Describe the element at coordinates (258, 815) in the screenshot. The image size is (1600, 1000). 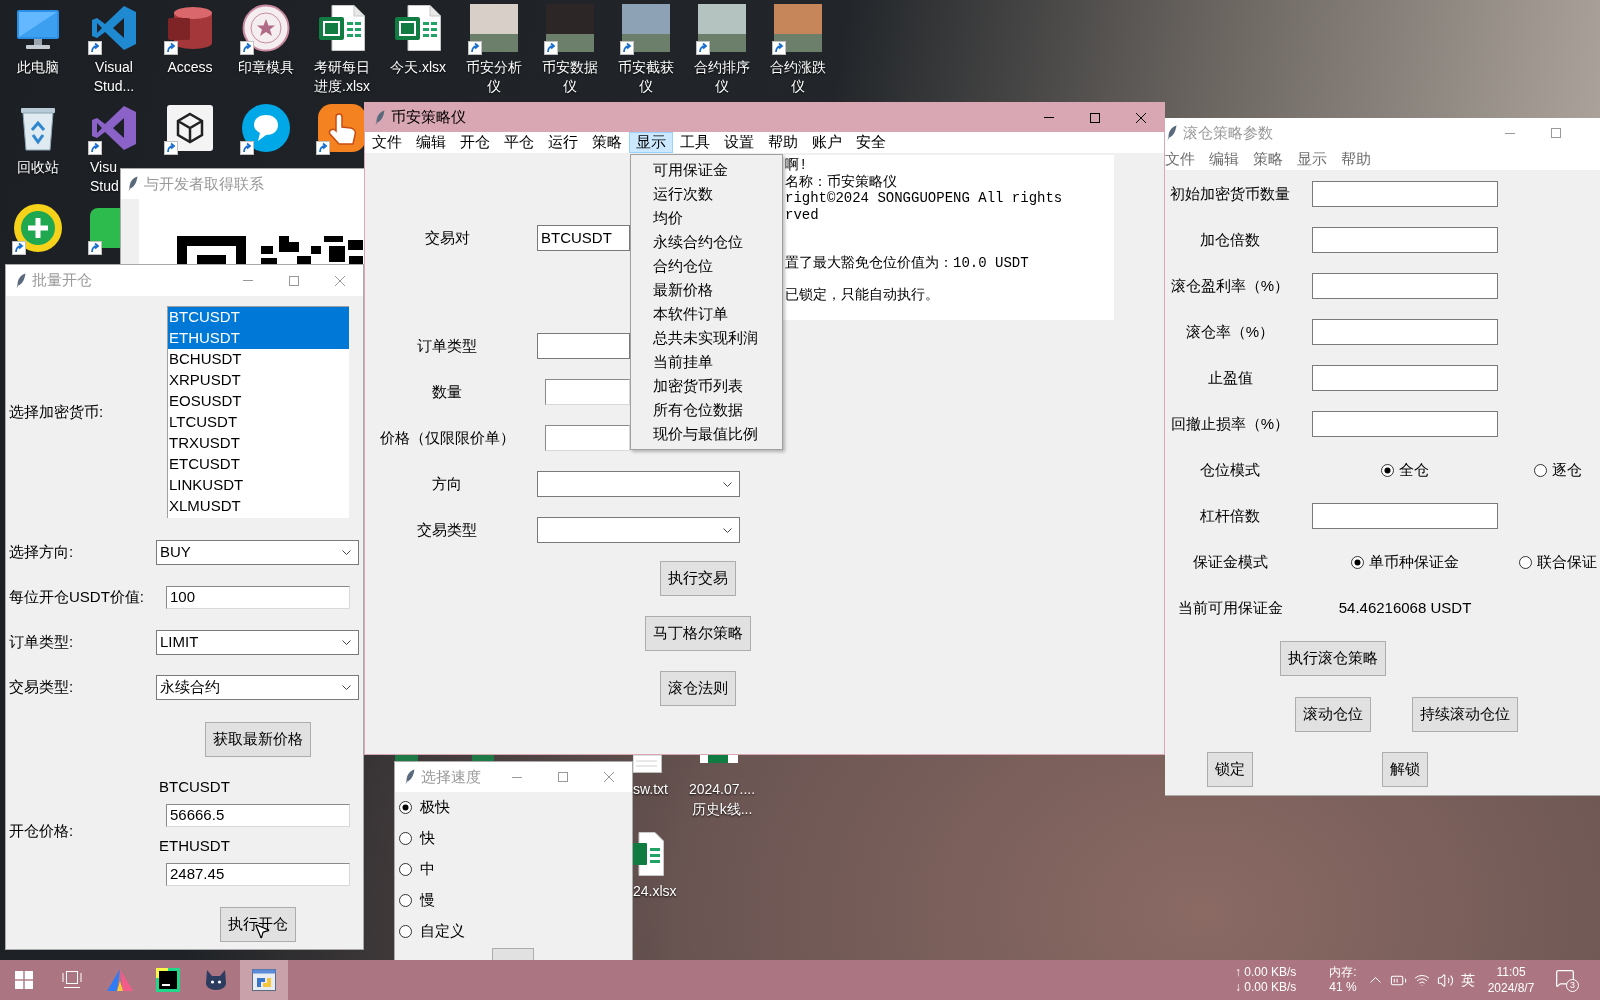
I see `input-field: 56666.5` at that location.